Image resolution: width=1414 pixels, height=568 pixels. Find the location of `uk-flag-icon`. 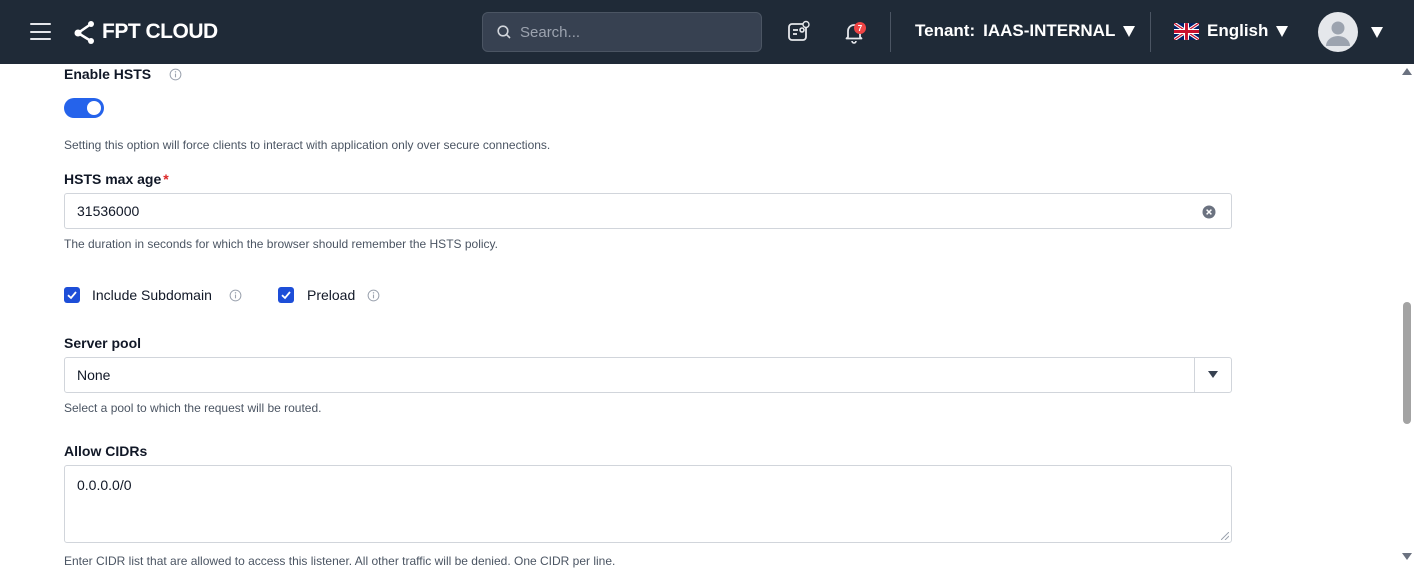

uk-flag-icon is located at coordinates (1186, 31).